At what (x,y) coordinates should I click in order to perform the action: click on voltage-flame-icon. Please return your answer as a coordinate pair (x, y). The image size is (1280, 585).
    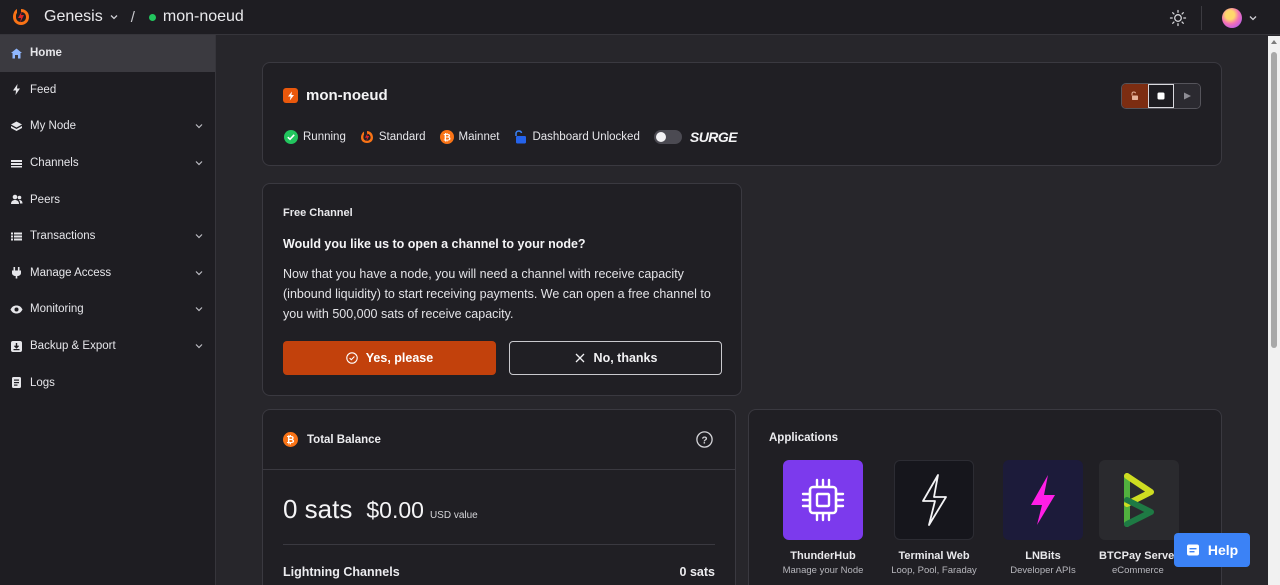
    Looking at the image, I should click on (367, 137).